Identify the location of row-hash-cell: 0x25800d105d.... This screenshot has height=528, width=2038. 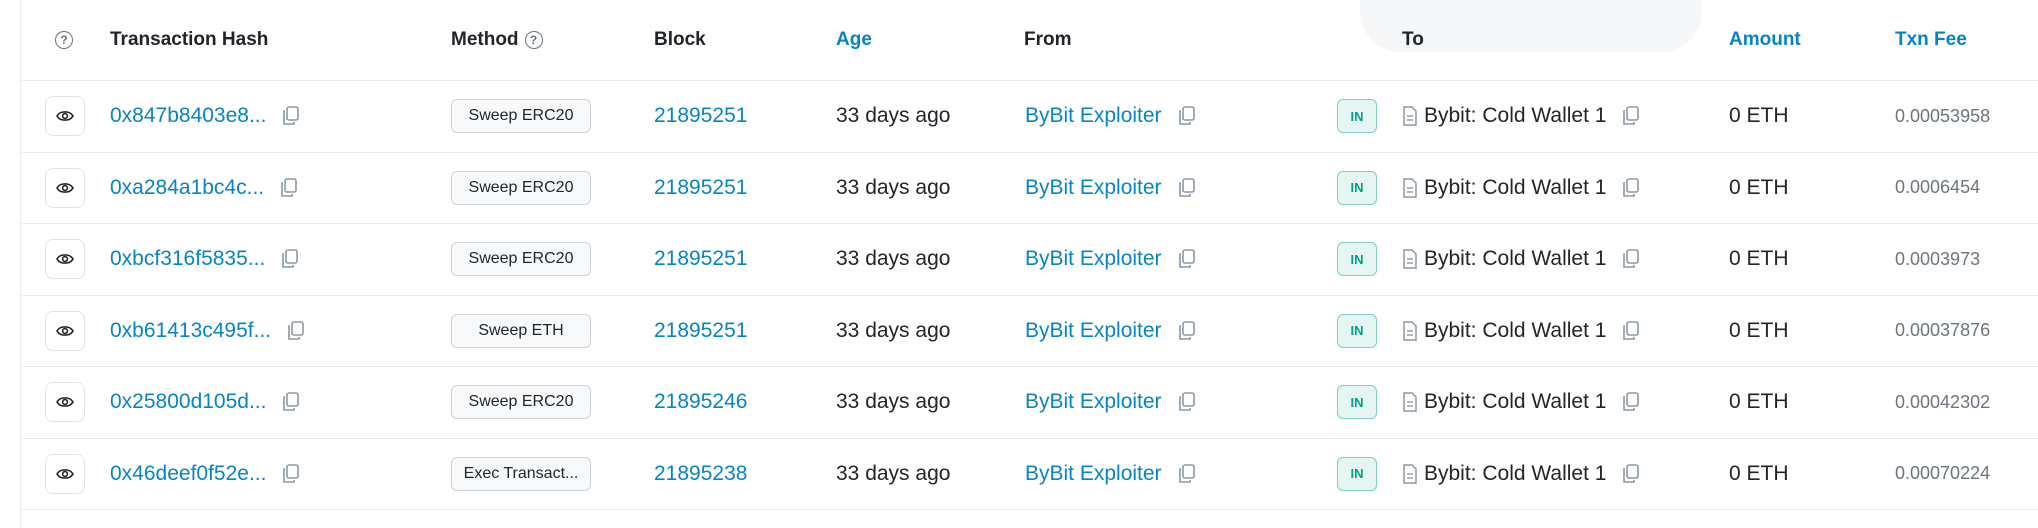
(206, 402).